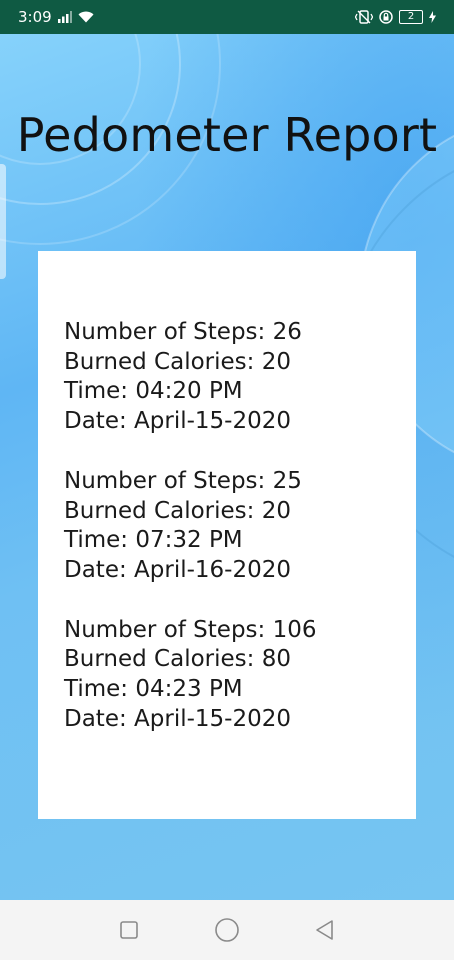  What do you see at coordinates (178, 569) in the screenshot?
I see `date-text: Date: April-16-2020` at bounding box center [178, 569].